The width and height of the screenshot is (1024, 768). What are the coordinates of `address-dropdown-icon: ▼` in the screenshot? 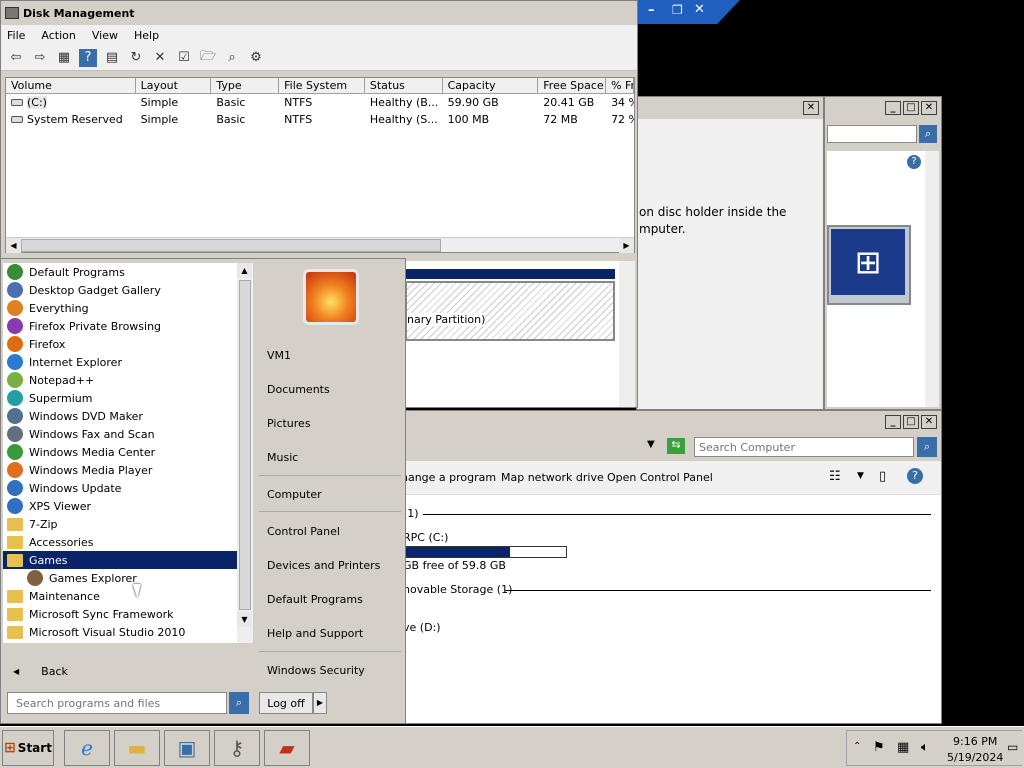 It's located at (651, 444).